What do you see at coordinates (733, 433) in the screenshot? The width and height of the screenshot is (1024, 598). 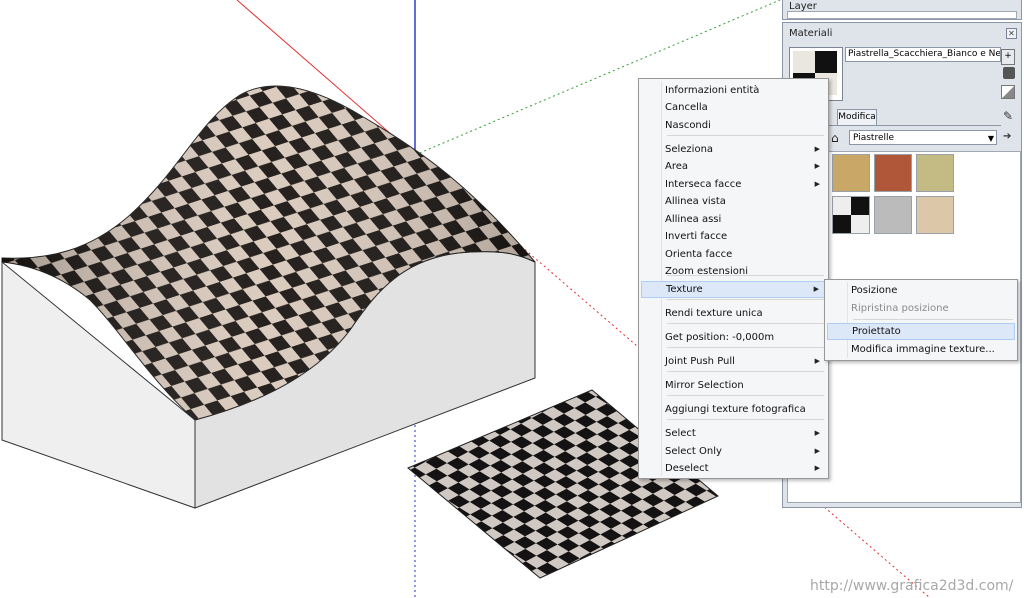 I see `menu-item: Select ▶` at bounding box center [733, 433].